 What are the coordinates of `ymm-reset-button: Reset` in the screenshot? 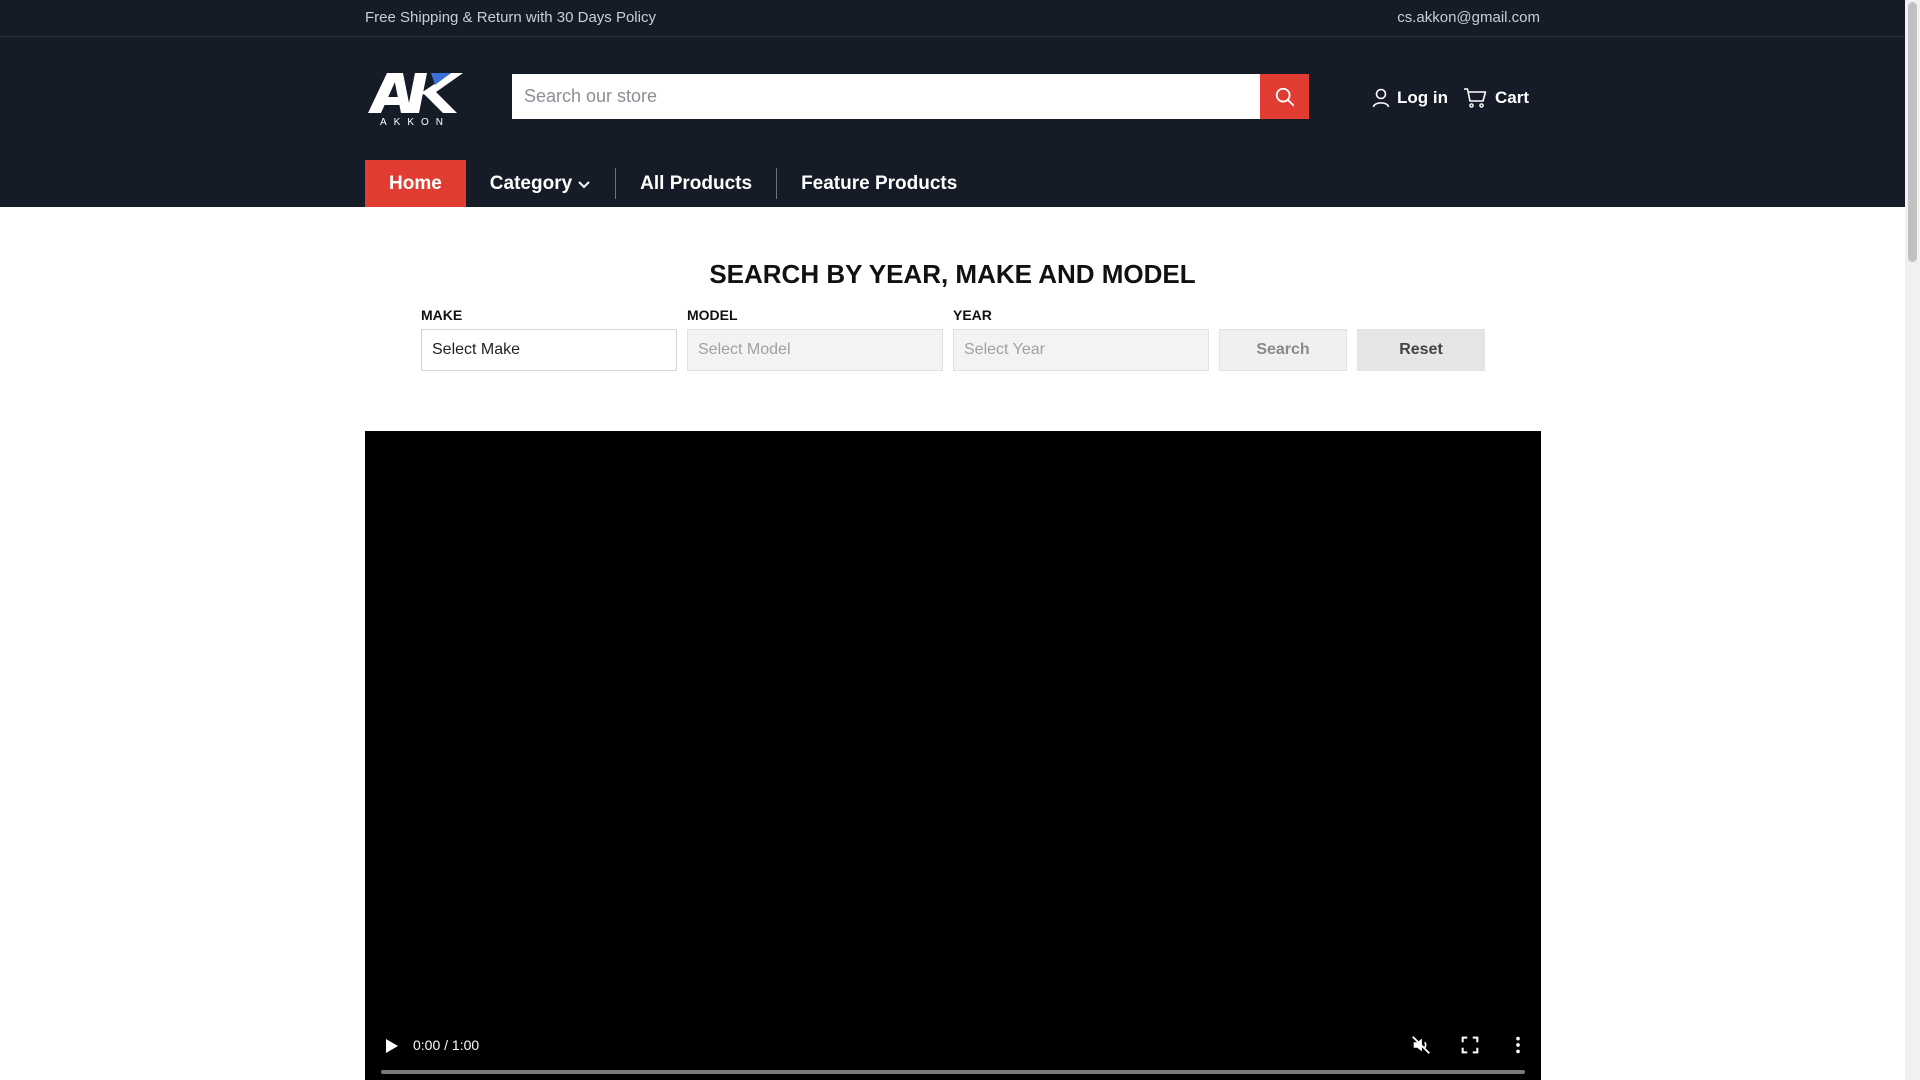 It's located at (1421, 350).